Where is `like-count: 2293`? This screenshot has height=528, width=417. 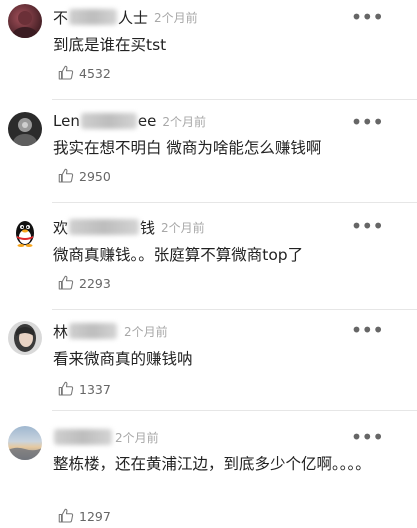
like-count: 2293 is located at coordinates (95, 283).